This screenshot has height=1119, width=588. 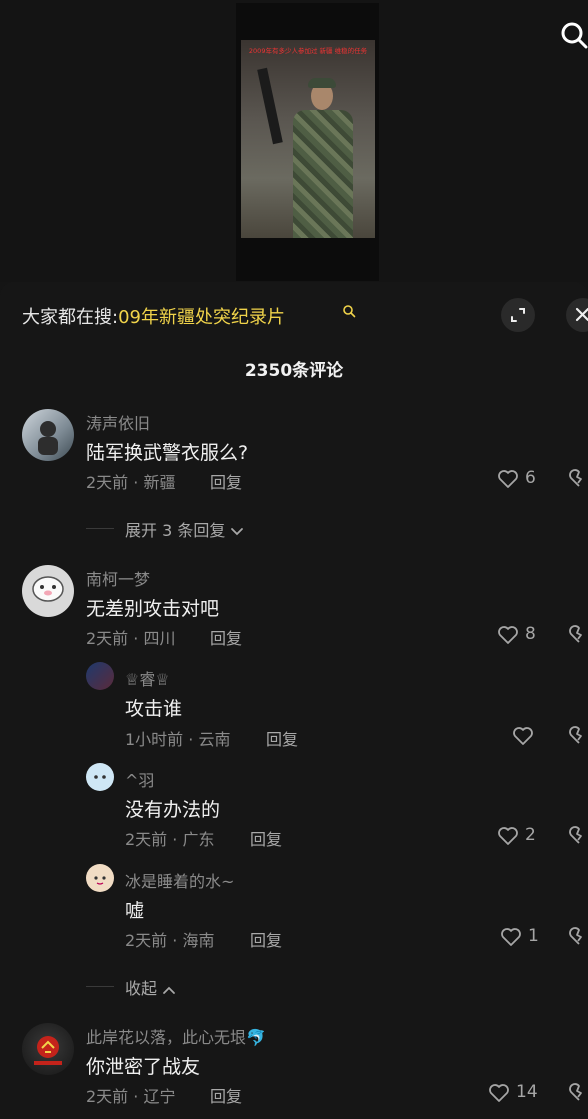 I want to click on like-count: 1, so click(x=533, y=936).